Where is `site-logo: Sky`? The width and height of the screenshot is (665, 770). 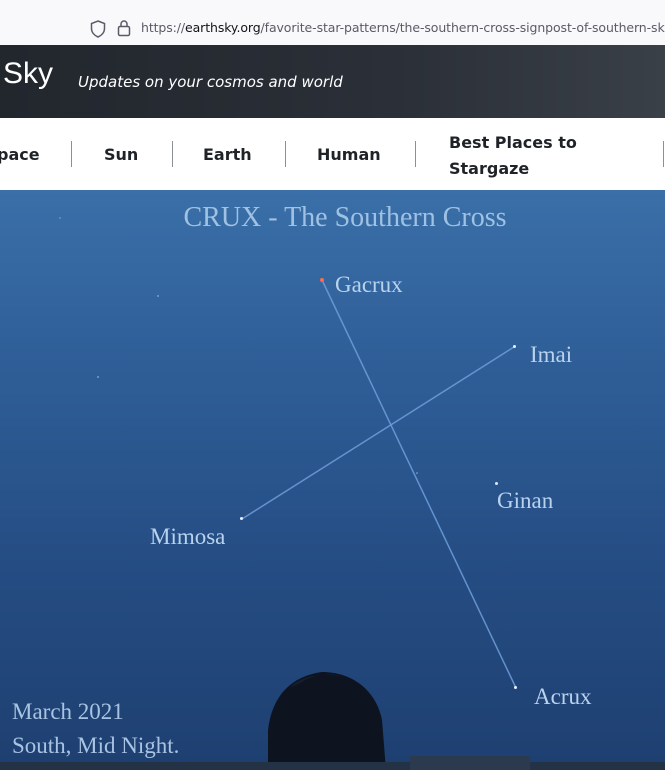
site-logo: Sky is located at coordinates (28, 74).